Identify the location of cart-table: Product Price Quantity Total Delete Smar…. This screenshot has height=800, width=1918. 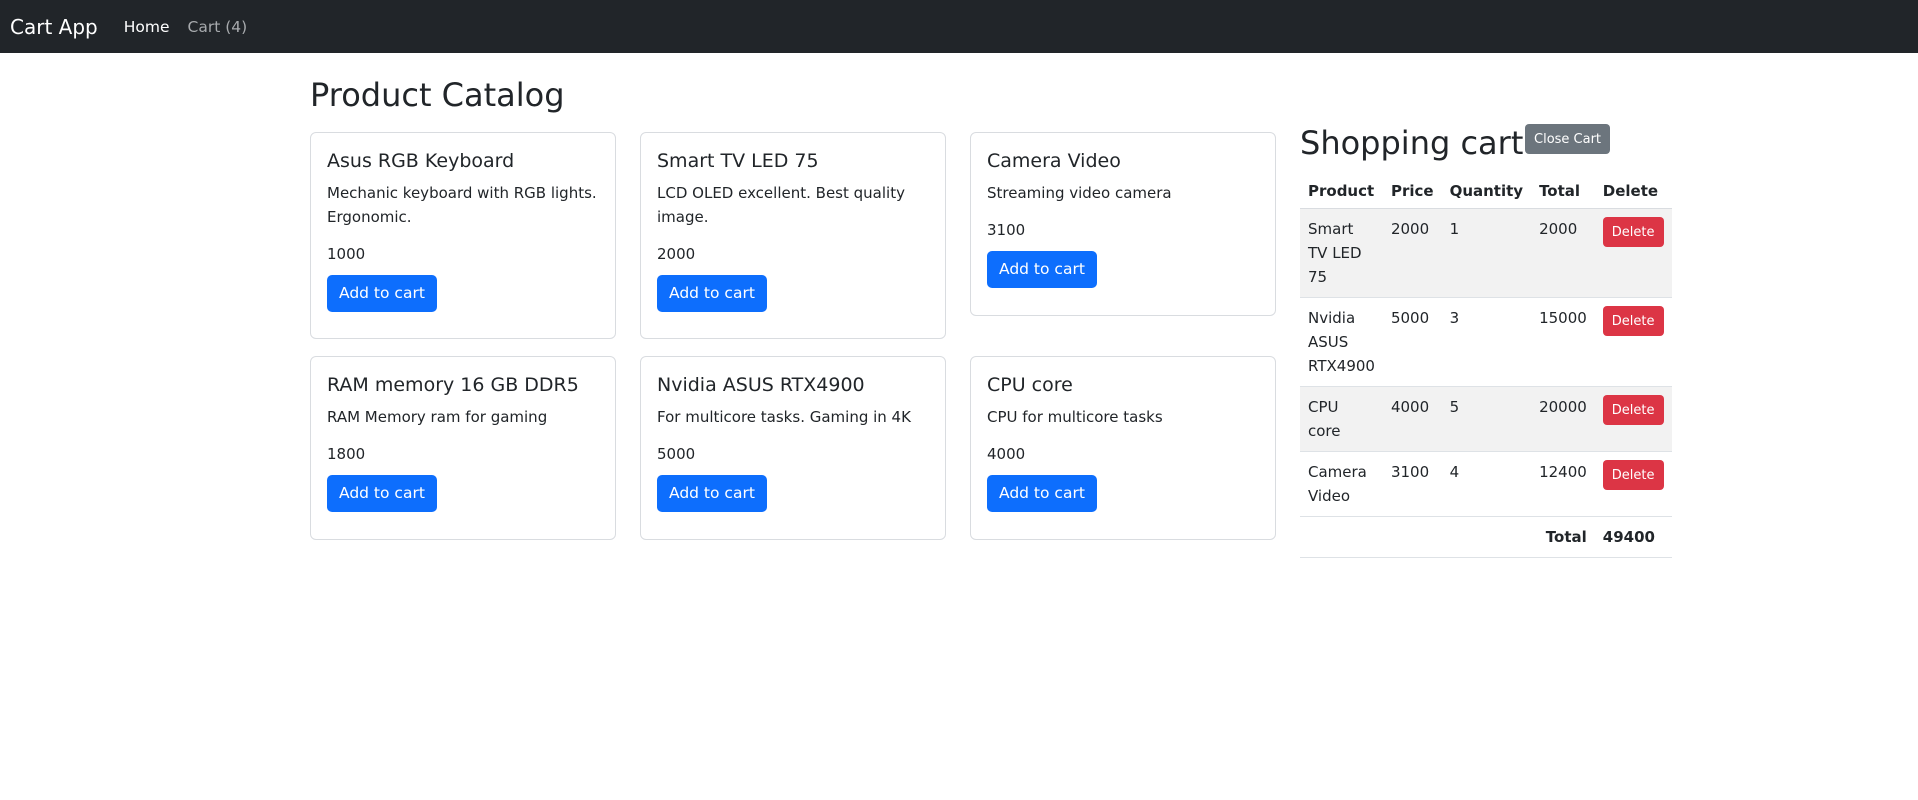
(1486, 366).